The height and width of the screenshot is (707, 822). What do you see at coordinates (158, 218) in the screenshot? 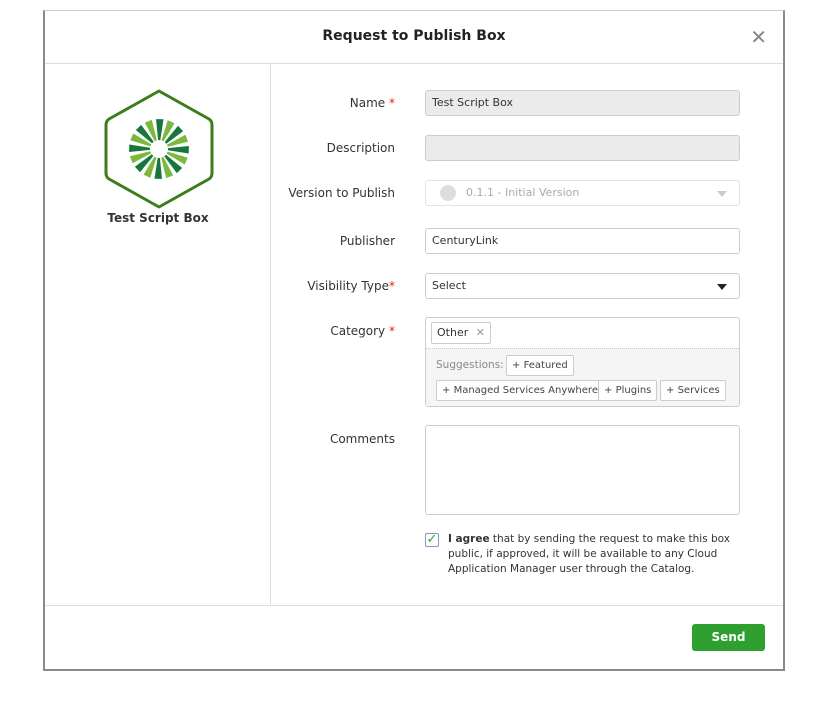
I see `box-name: Test Script Box` at bounding box center [158, 218].